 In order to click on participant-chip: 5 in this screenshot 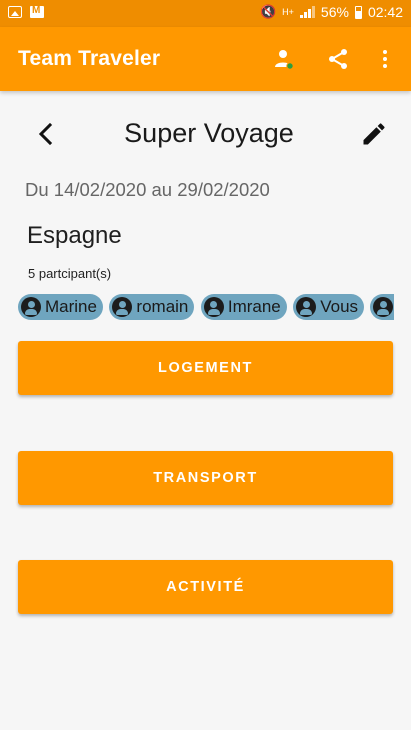, I will do `click(382, 307)`.